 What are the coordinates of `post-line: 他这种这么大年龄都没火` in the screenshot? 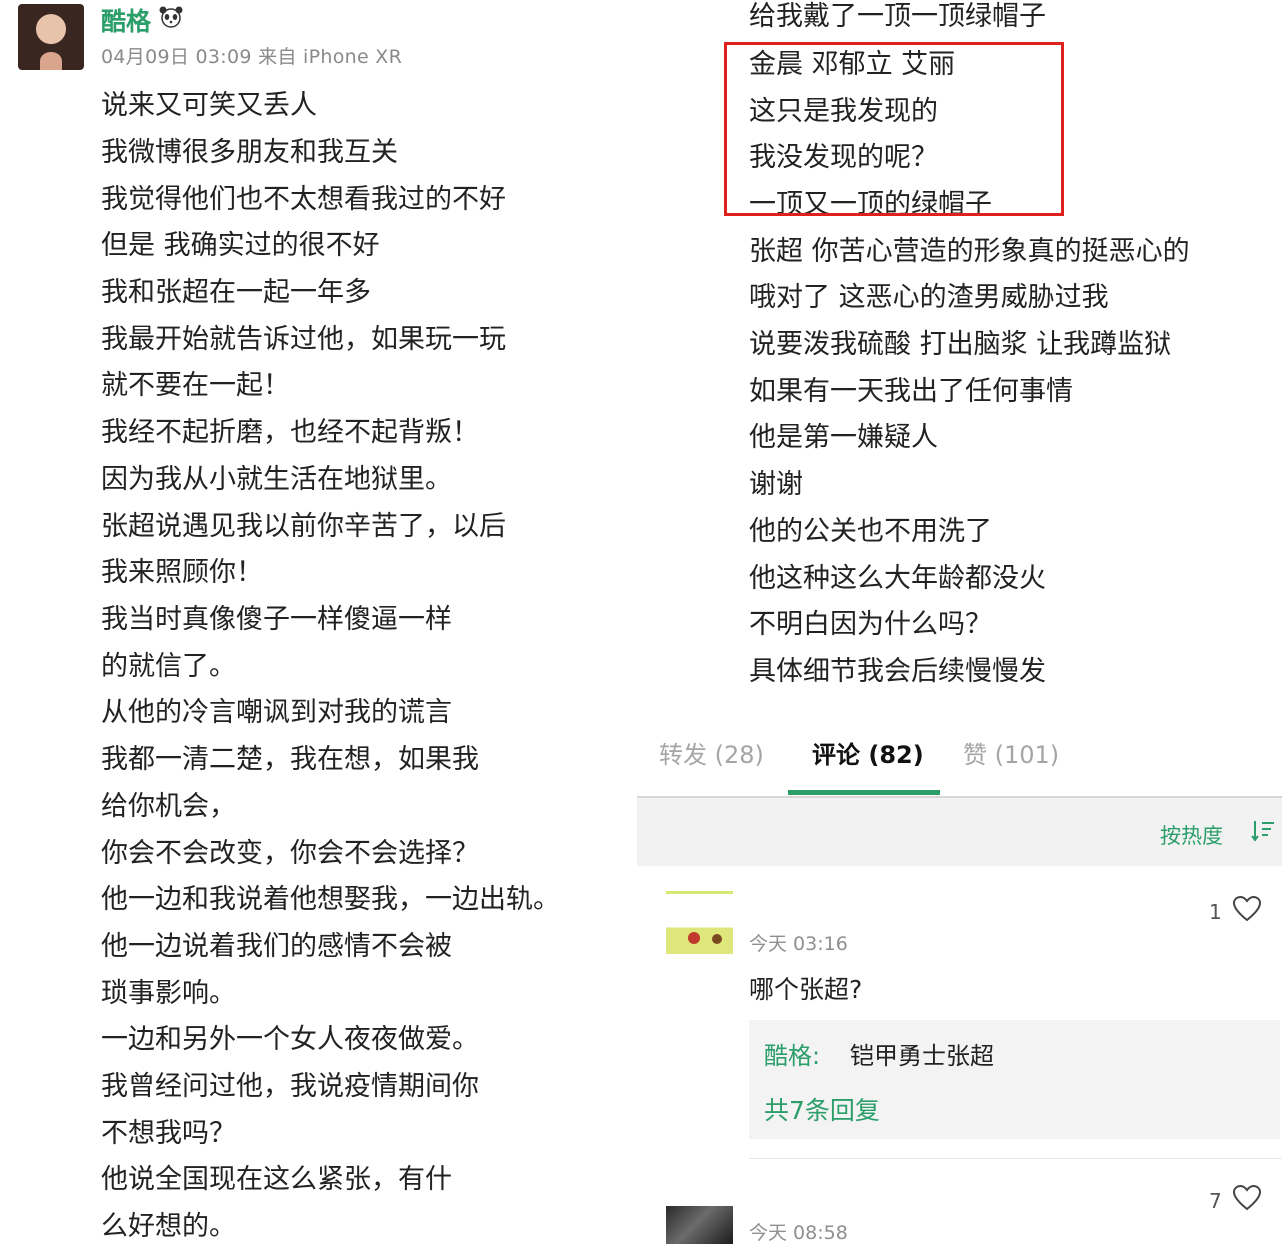 It's located at (897, 578).